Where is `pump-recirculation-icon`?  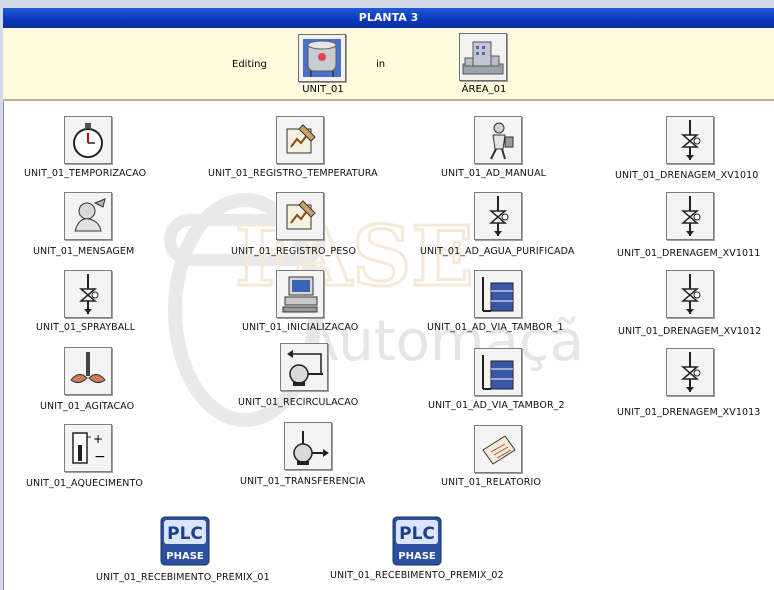
pump-recirculation-icon is located at coordinates (304, 367).